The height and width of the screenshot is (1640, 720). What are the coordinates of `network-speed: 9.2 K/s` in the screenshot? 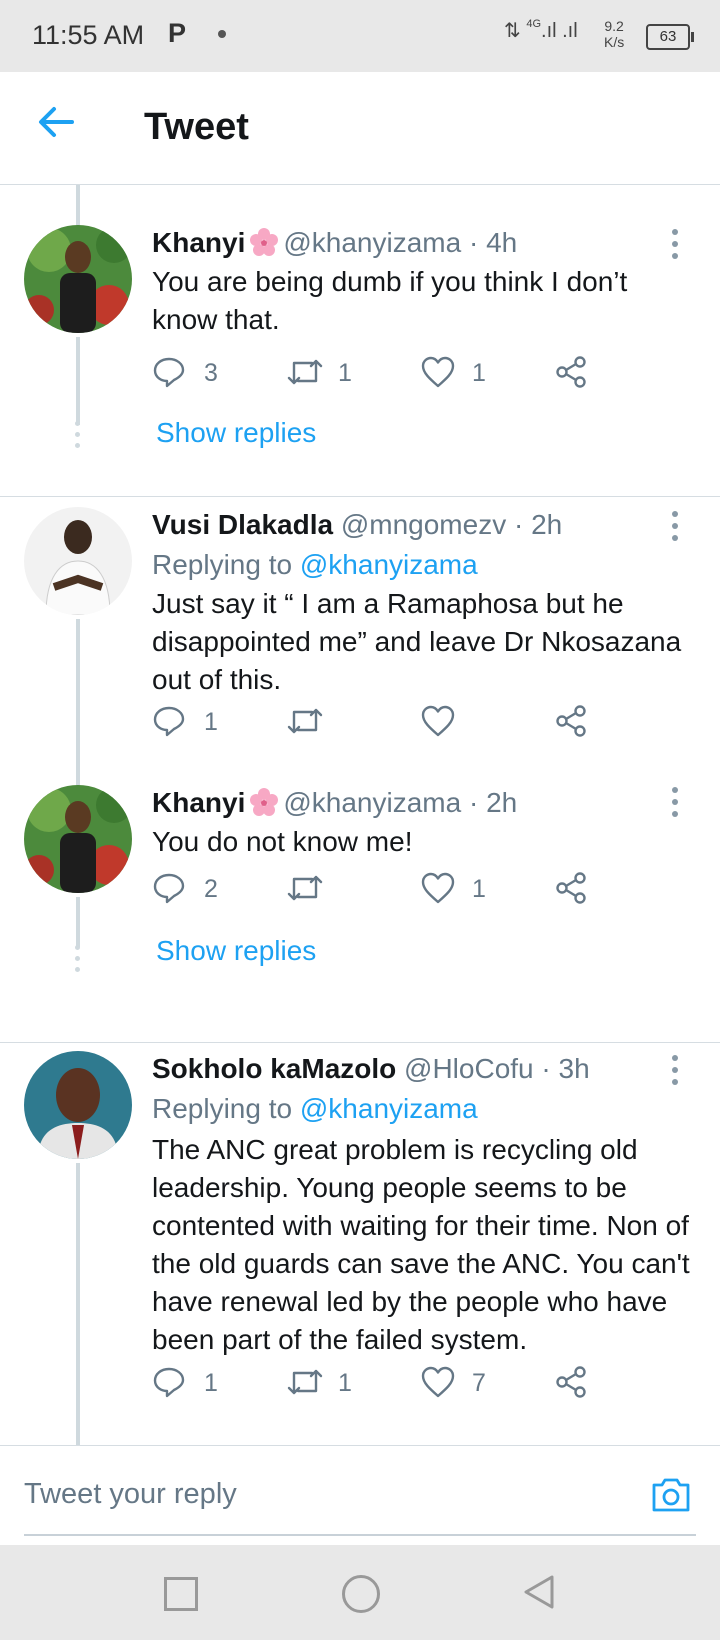 It's located at (614, 34).